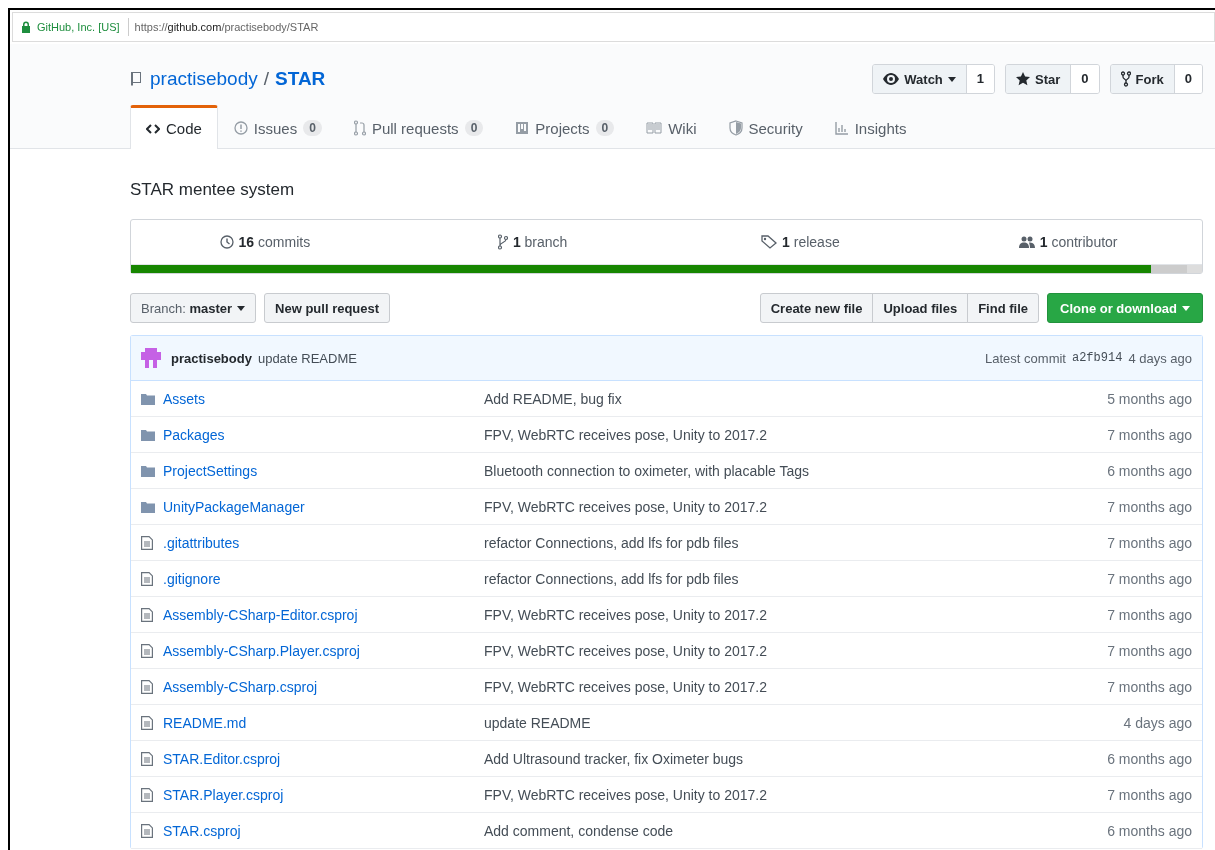 The image size is (1215, 850). Describe the element at coordinates (891, 79) in the screenshot. I see `eye-icon` at that location.